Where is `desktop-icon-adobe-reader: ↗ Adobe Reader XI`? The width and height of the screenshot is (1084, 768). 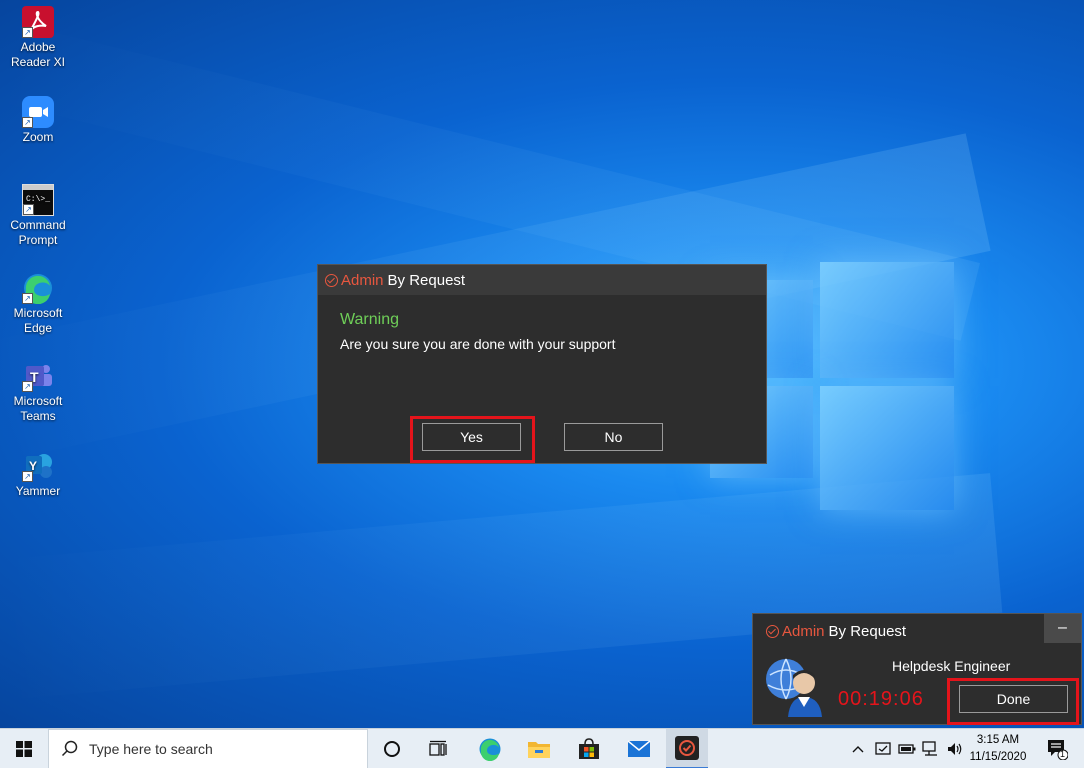 desktop-icon-adobe-reader: ↗ Adobe Reader XI is located at coordinates (38, 38).